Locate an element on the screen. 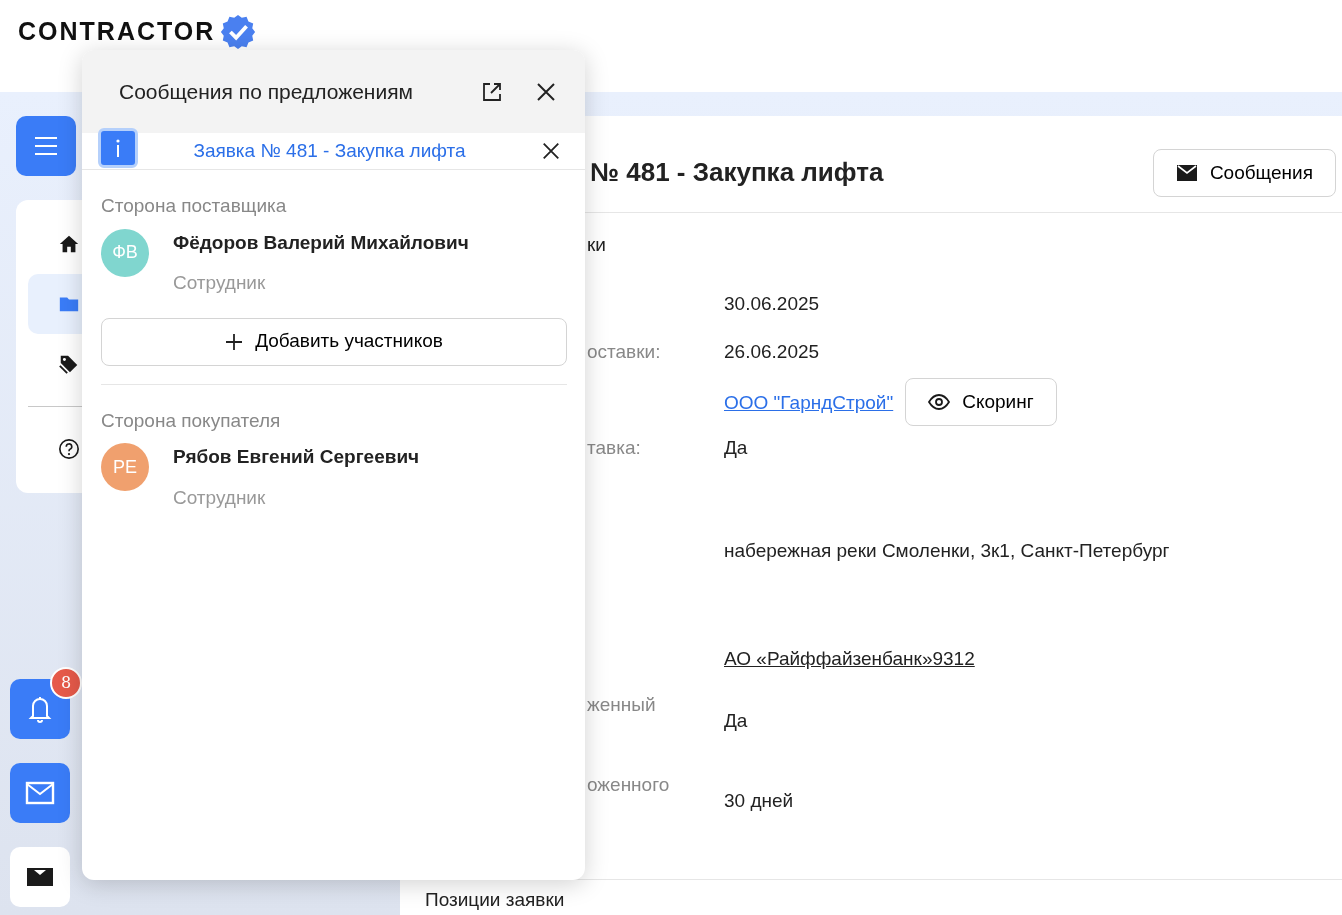  chat-link: Заявка № 481 - Закупка лифта is located at coordinates (339, 151).